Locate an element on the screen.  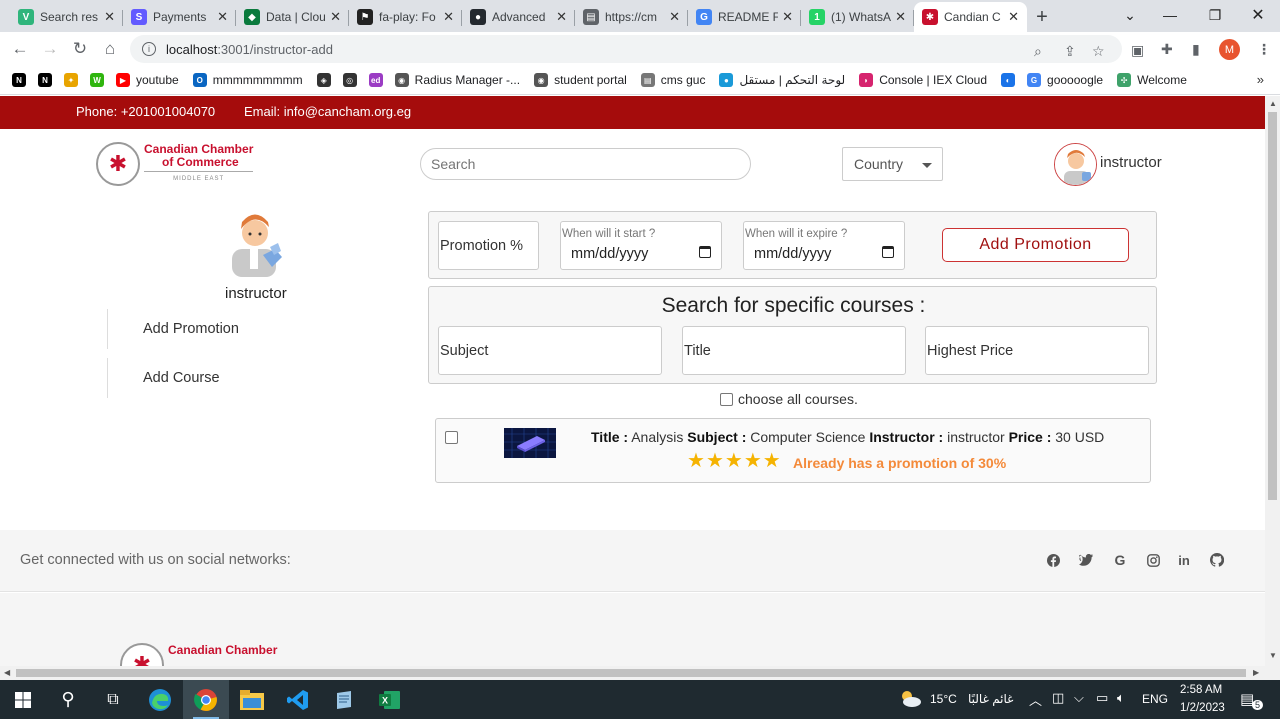
network-icon: ⌵ is located at coordinates (1079, 698).